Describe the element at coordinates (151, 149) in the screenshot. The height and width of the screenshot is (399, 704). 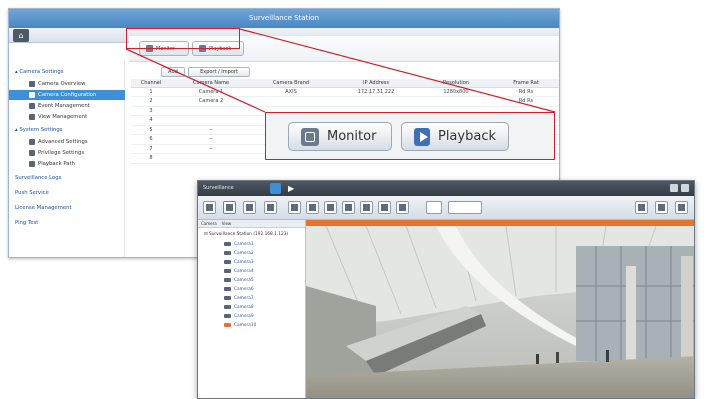
I see `table-cell: 7` at that location.